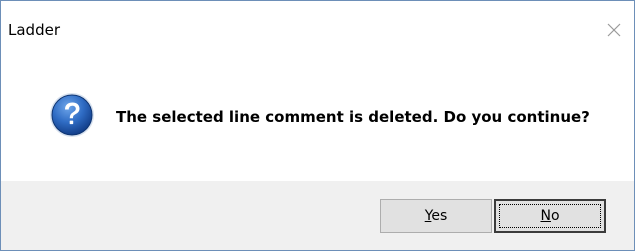 The image size is (635, 251). I want to click on no-button: No, so click(550, 216).